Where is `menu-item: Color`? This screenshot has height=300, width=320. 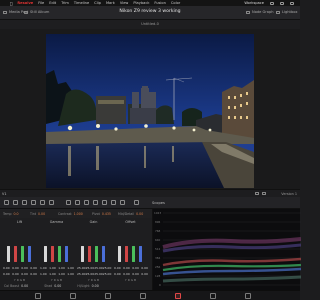 menu-item: Color is located at coordinates (175, 3).